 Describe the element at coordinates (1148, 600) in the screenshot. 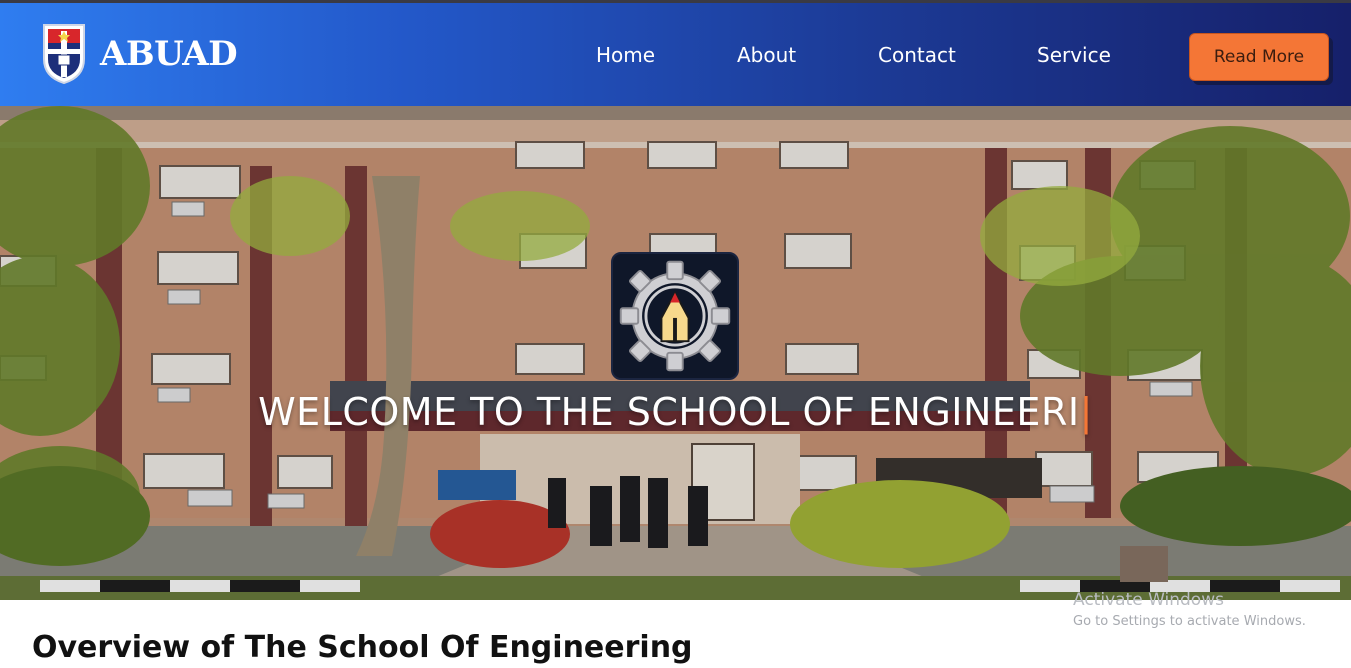

I see `watermark-line-1: Activate Windows` at that location.